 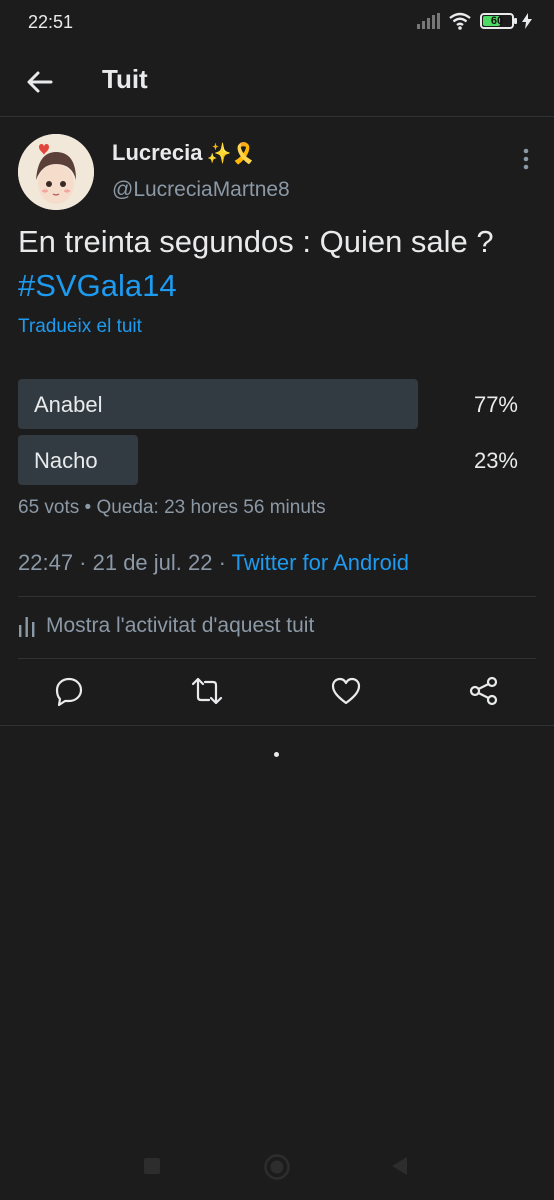 What do you see at coordinates (495, 460) in the screenshot?
I see `poll-option-percent: 23%` at bounding box center [495, 460].